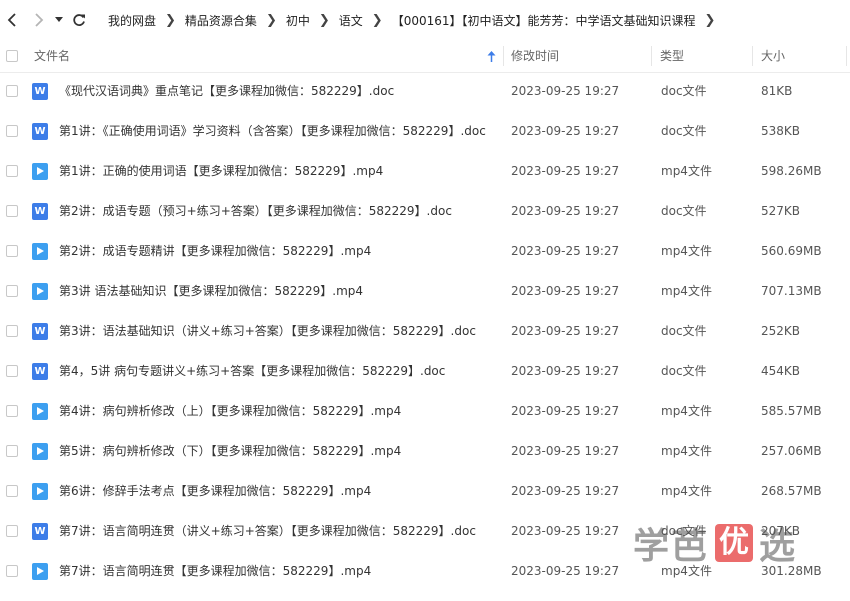 This screenshot has height=601, width=850. What do you see at coordinates (781, 331) in the screenshot?
I see `file-size: 252KB` at bounding box center [781, 331].